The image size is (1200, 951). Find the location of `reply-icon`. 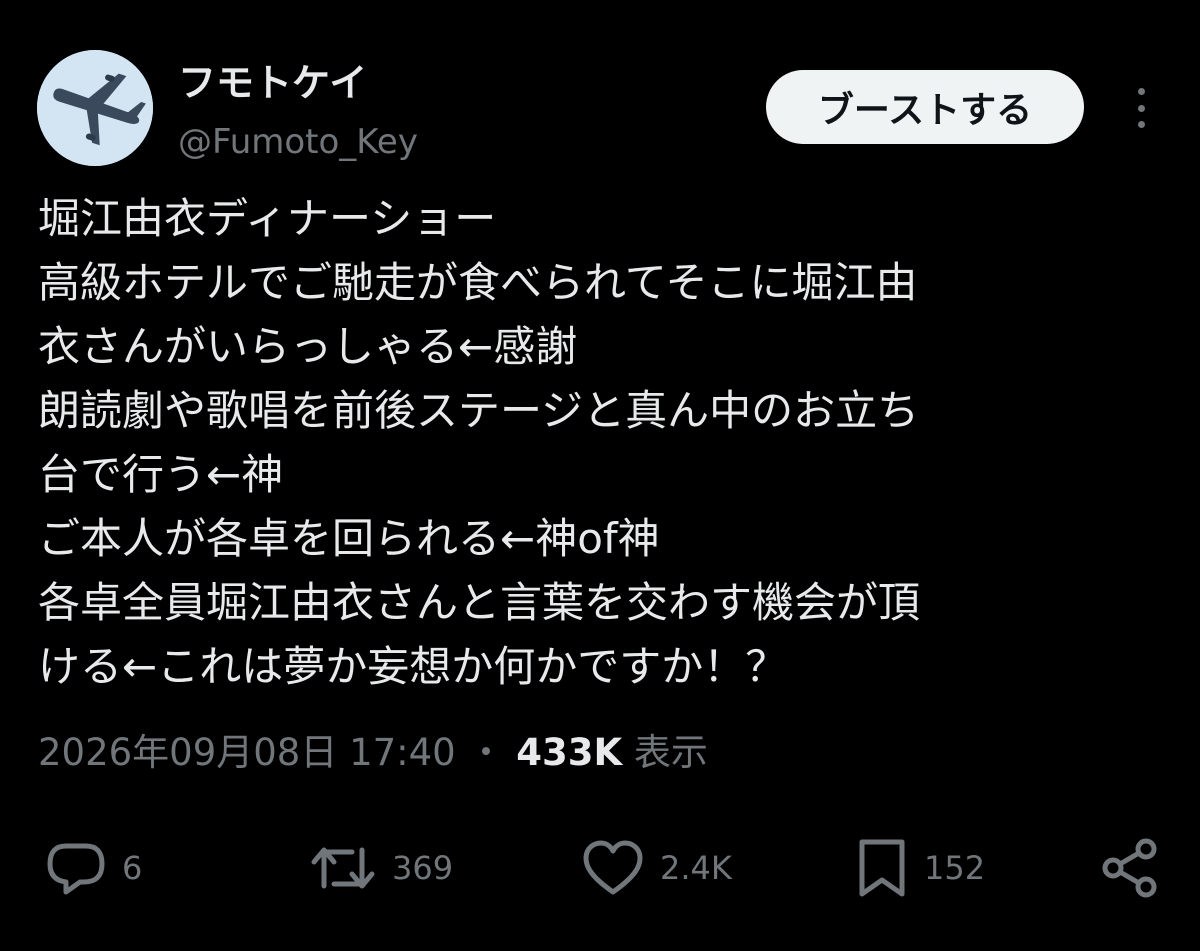

reply-icon is located at coordinates (76, 869).